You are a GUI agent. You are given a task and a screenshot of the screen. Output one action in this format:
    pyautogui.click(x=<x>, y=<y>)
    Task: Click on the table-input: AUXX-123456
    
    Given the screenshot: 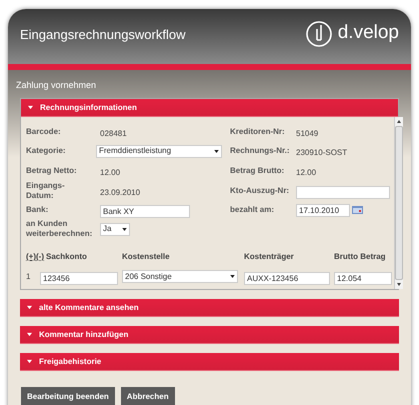 What is the action you would take?
    pyautogui.click(x=287, y=278)
    